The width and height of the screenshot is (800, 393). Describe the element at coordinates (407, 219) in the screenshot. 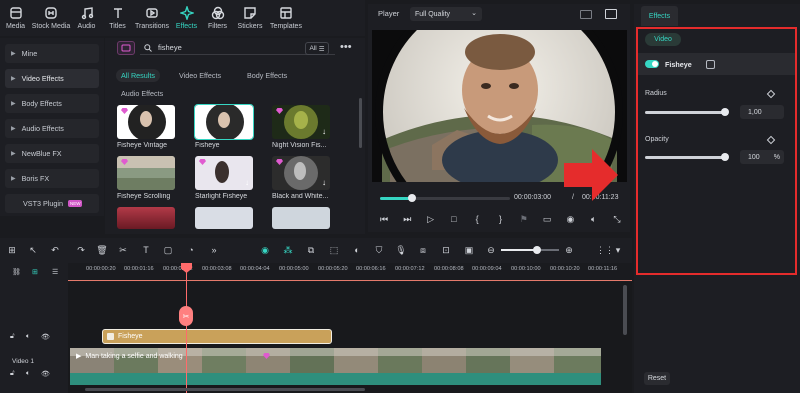

I see `next-frame-icon: ⏭` at that location.